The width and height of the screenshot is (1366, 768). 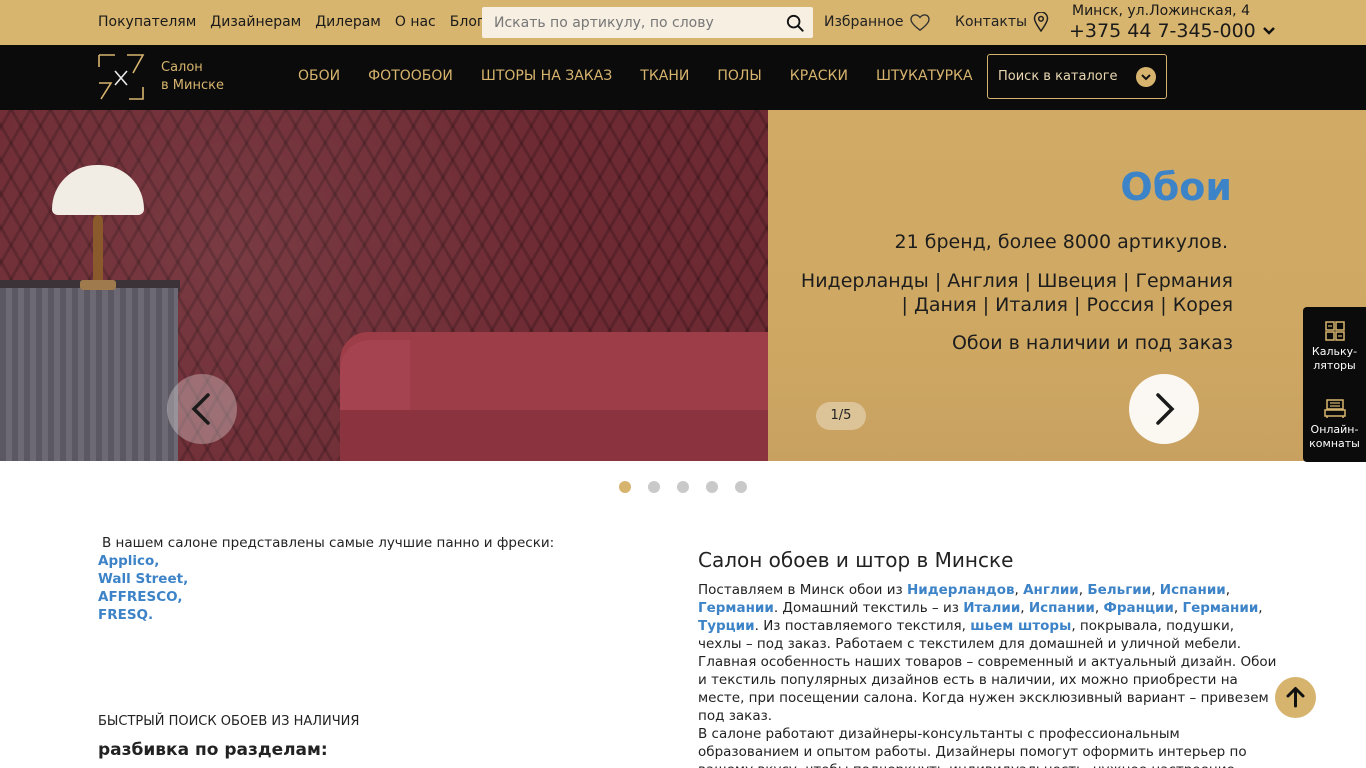 I want to click on address-text: Минск, ул.Ложинская, 4, so click(x=1161, y=11).